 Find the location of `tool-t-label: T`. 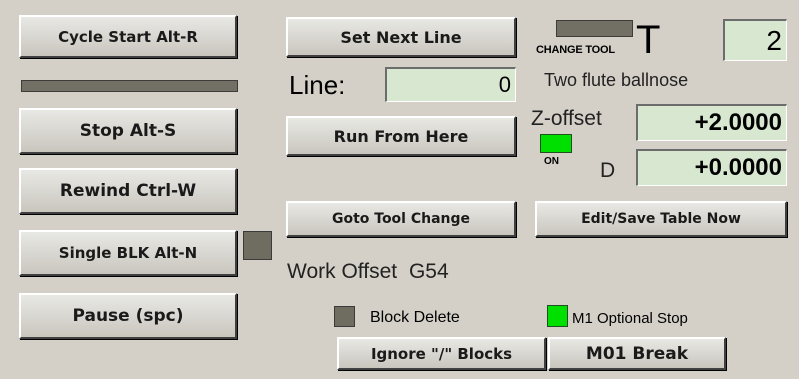

tool-t-label: T is located at coordinates (648, 40).